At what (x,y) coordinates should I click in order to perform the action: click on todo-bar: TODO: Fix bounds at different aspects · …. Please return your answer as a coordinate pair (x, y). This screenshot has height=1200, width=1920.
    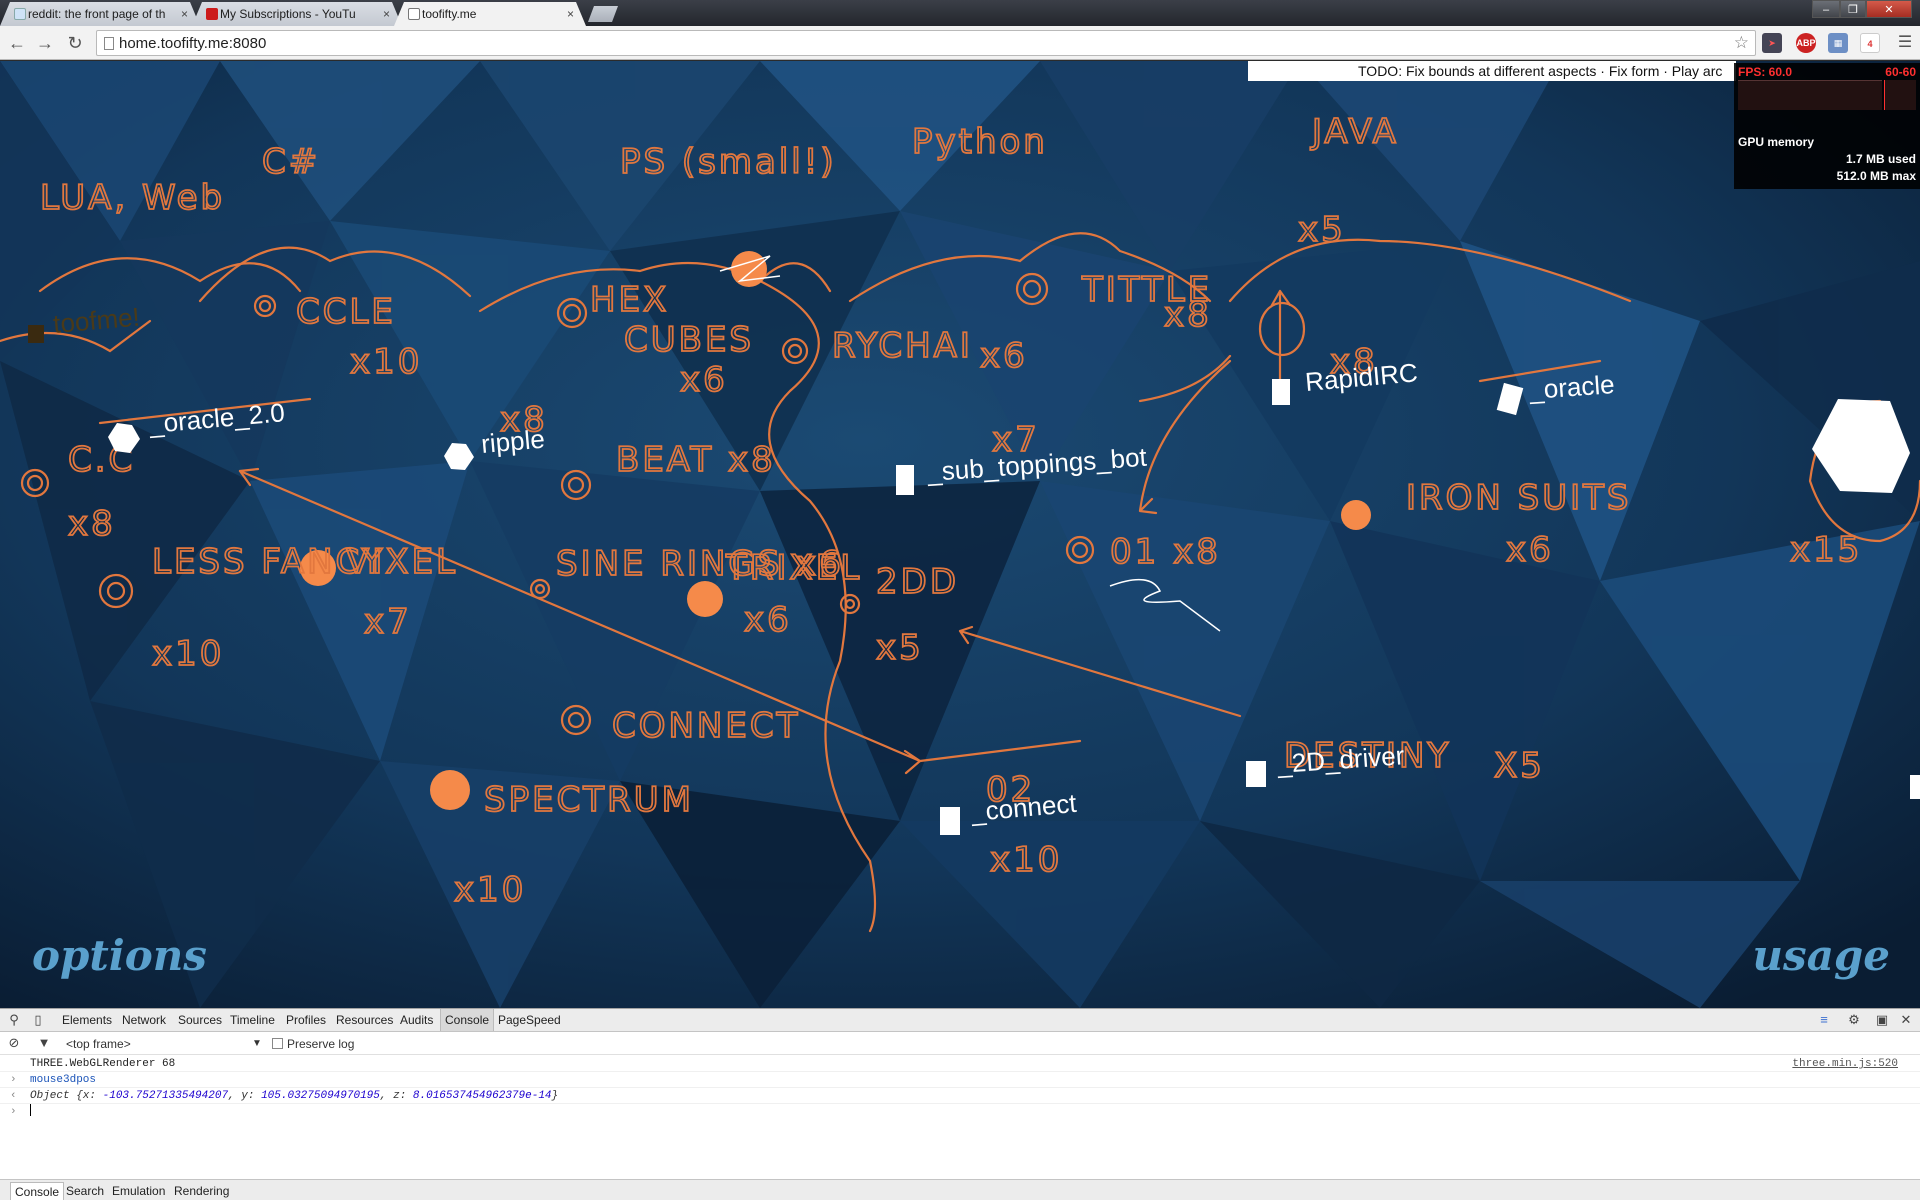
    Looking at the image, I should click on (1492, 71).